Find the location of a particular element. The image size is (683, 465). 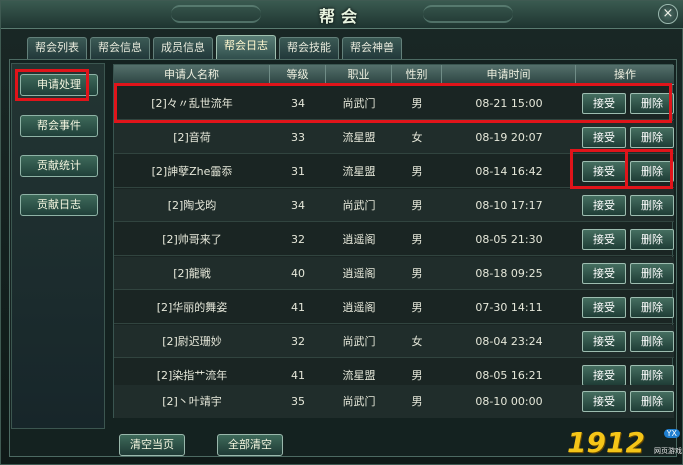

applicant-level: 40 is located at coordinates (298, 273).